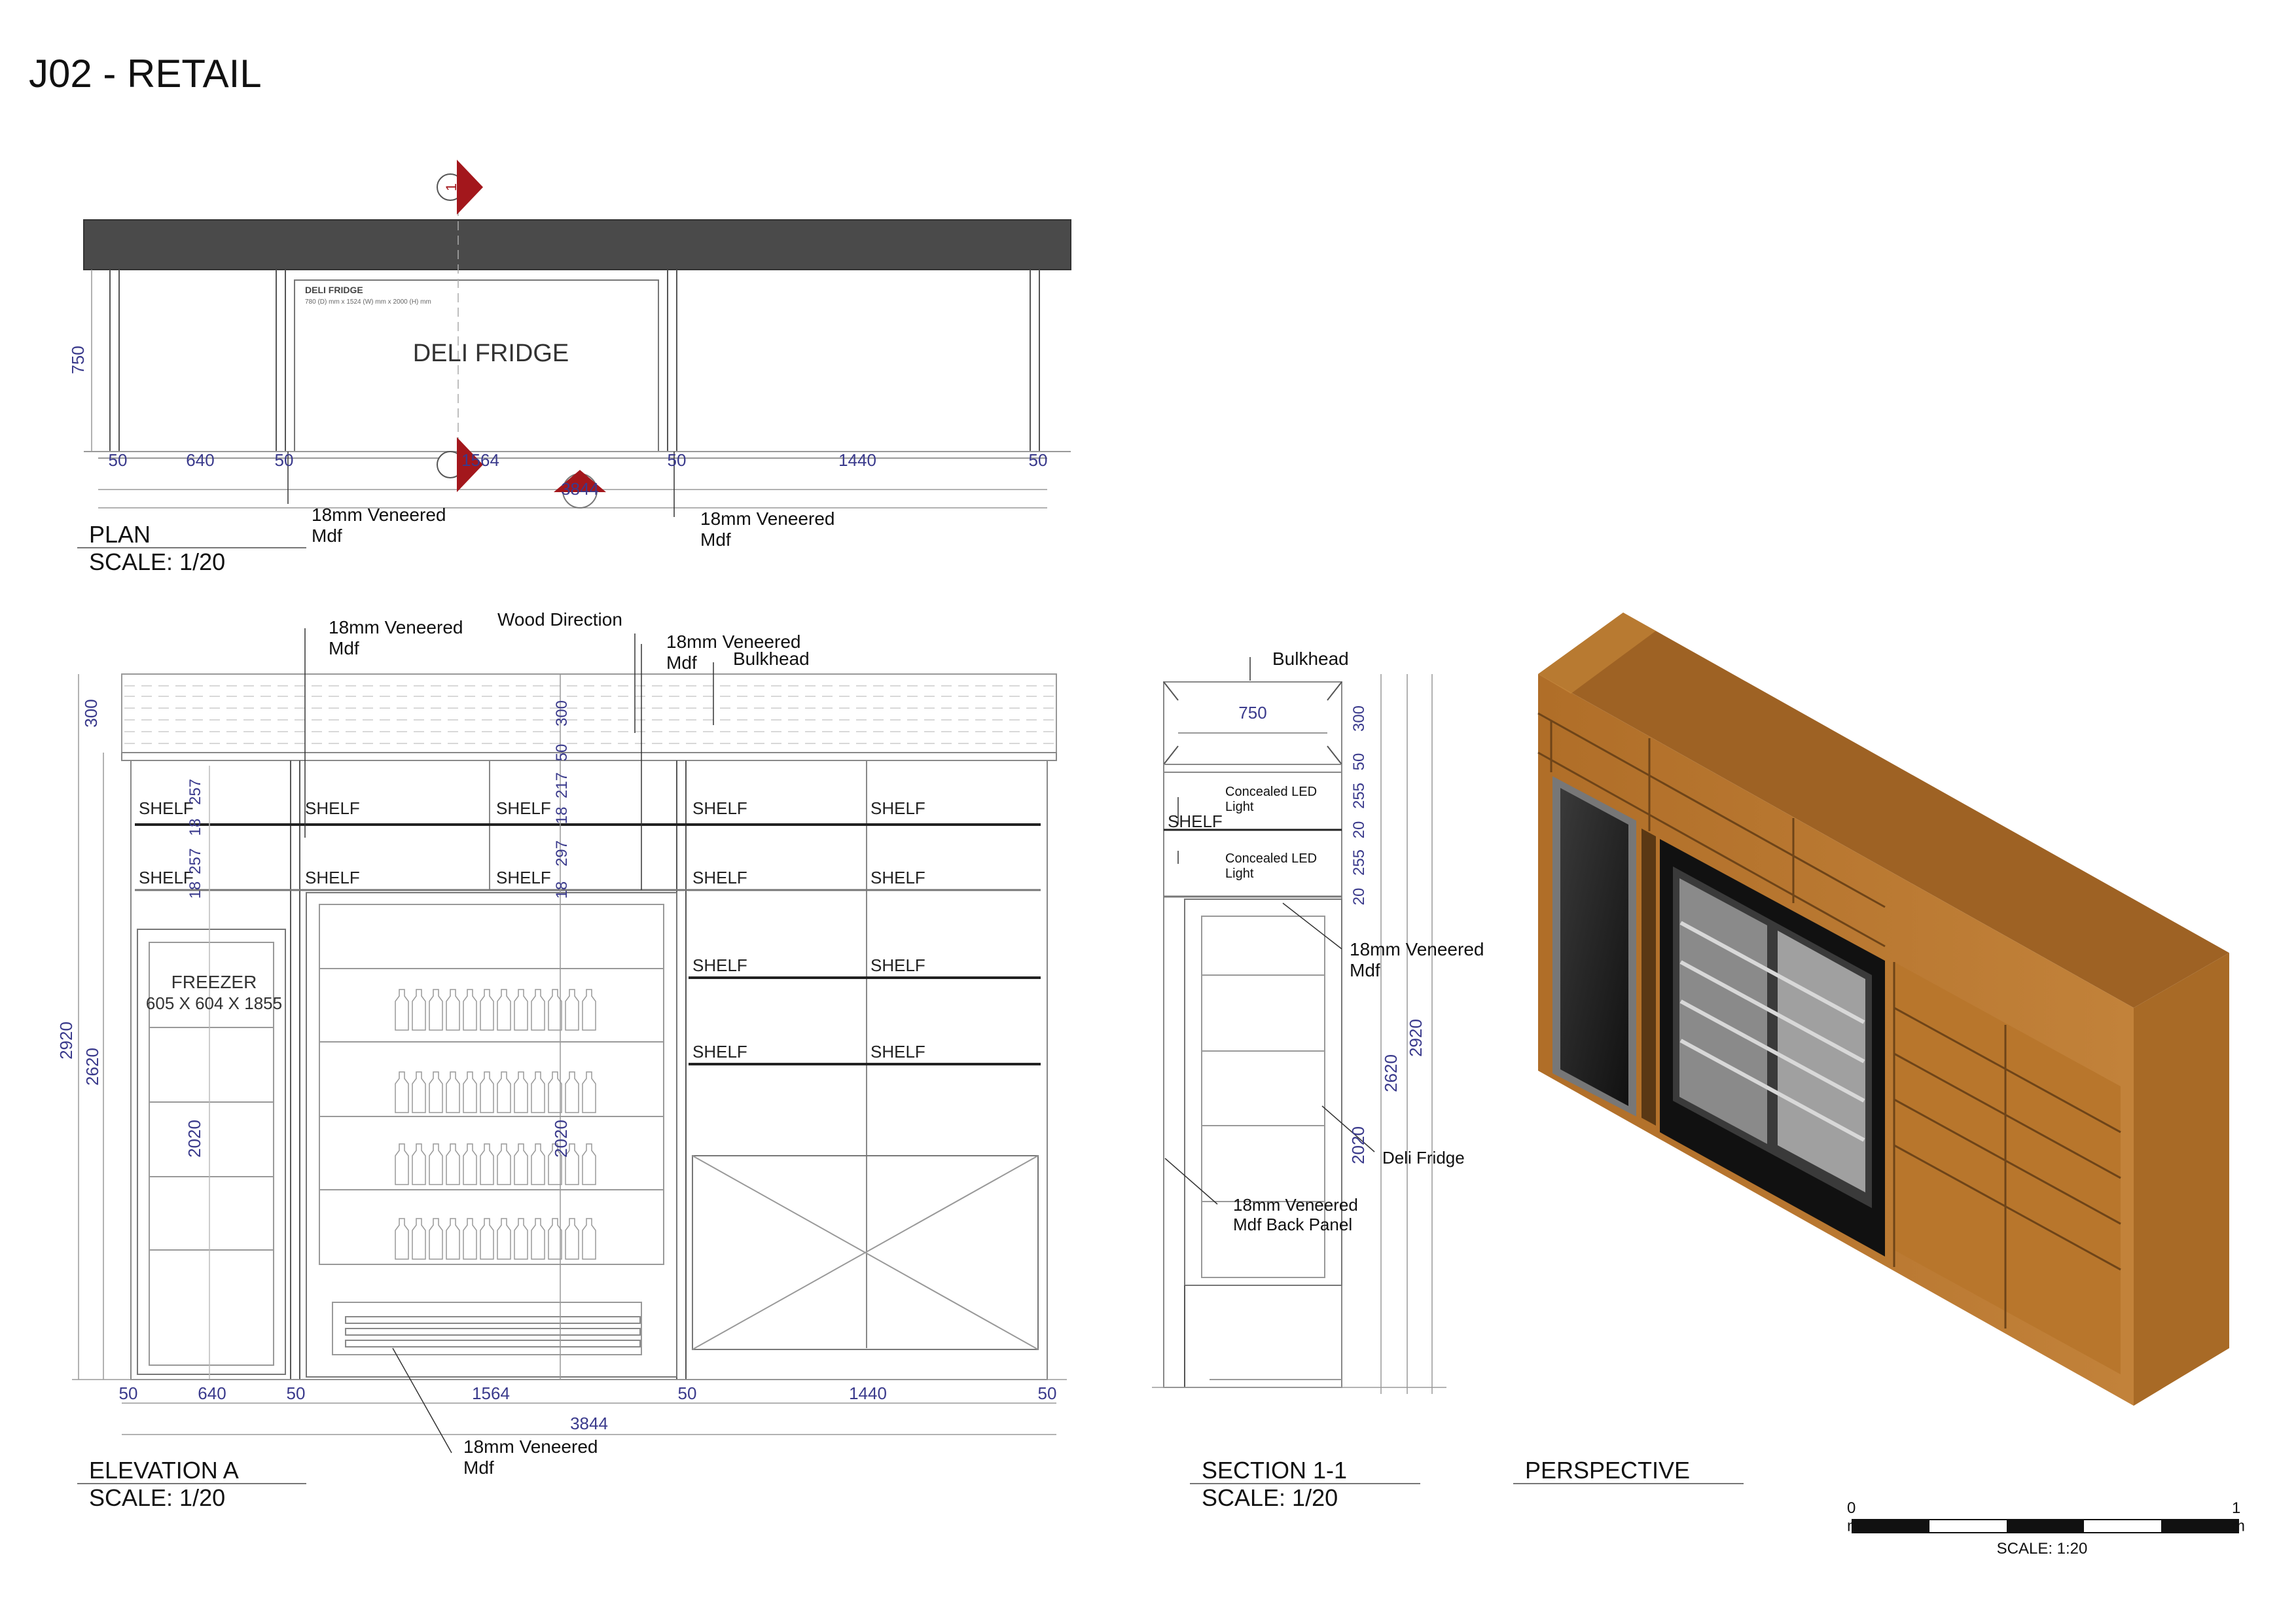  Describe the element at coordinates (562, 891) in the screenshot. I see `elev-dim-mid-18-b: 18` at that location.